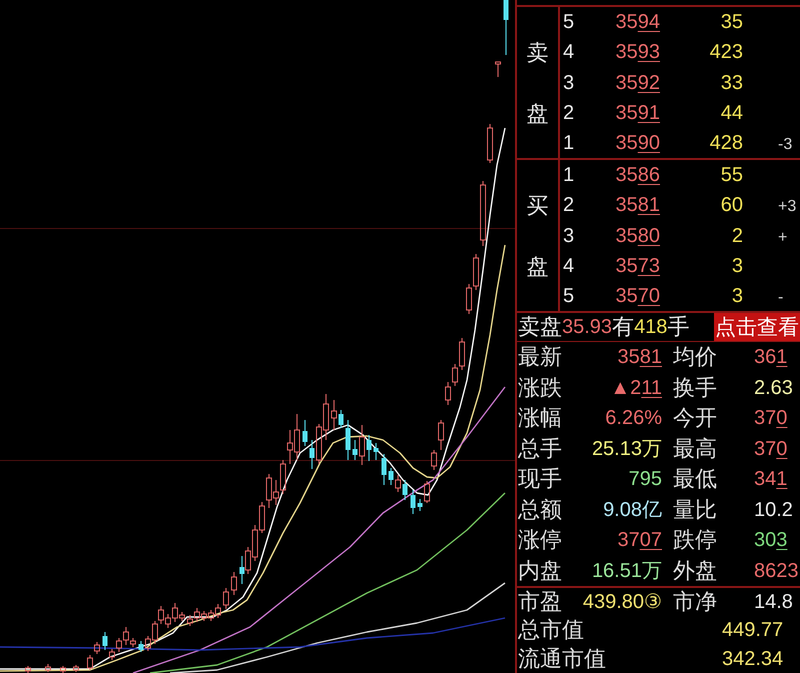  What do you see at coordinates (622, 602) in the screenshot?
I see `stat-value: 439.80③` at bounding box center [622, 602].